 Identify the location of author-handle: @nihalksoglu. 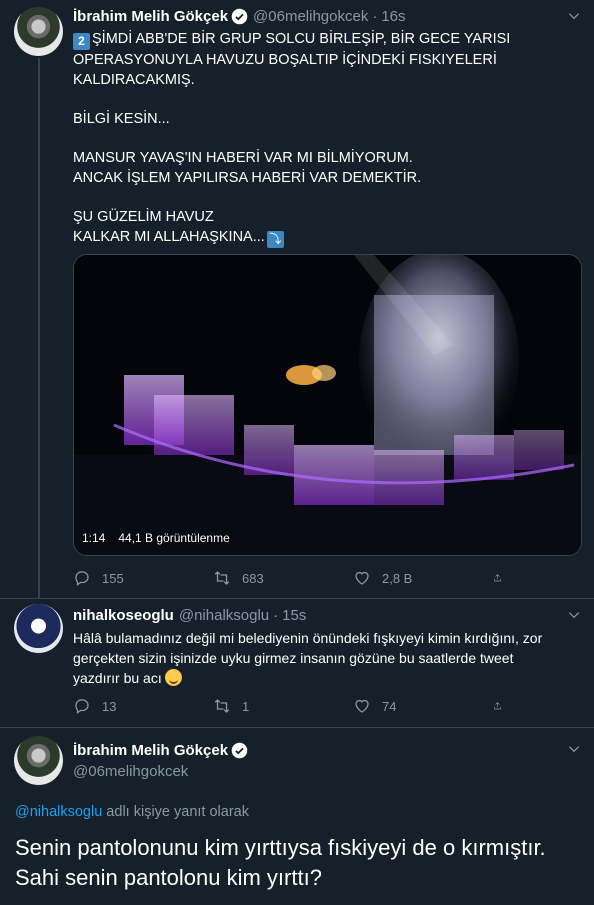
(224, 615).